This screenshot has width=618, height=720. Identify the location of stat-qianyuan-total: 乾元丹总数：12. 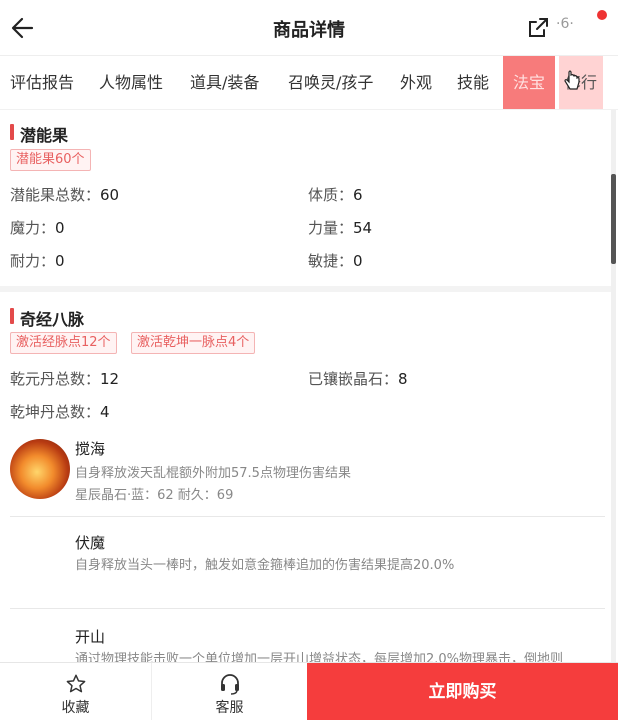
(64, 378).